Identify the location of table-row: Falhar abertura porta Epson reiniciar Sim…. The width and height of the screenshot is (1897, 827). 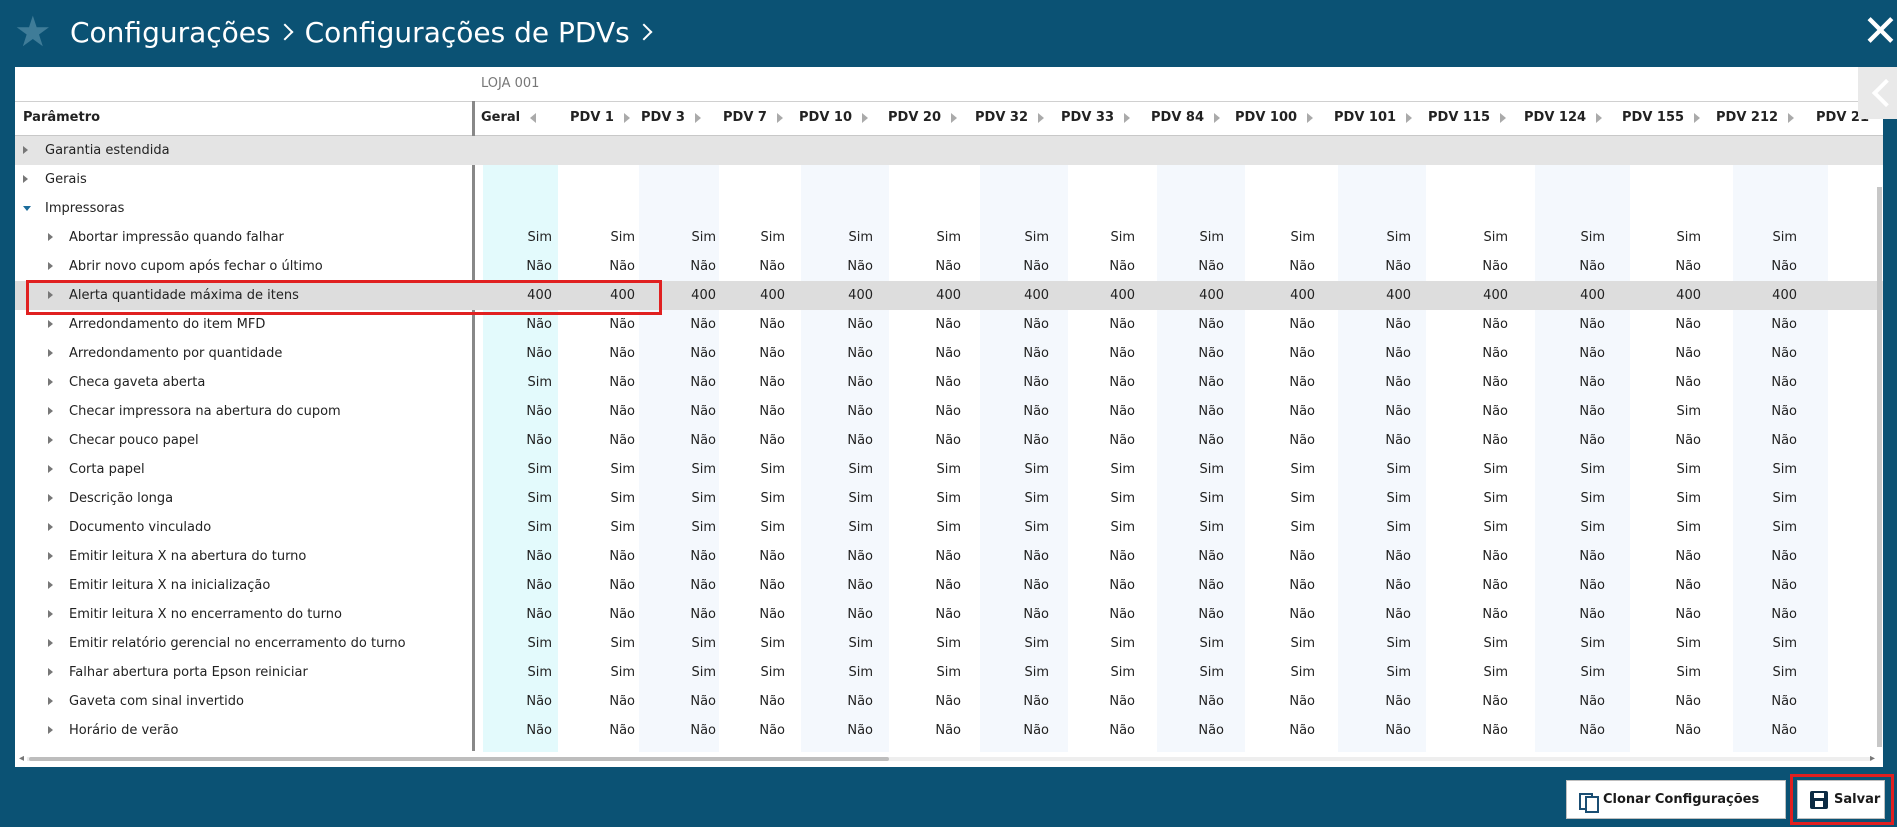
(949, 672).